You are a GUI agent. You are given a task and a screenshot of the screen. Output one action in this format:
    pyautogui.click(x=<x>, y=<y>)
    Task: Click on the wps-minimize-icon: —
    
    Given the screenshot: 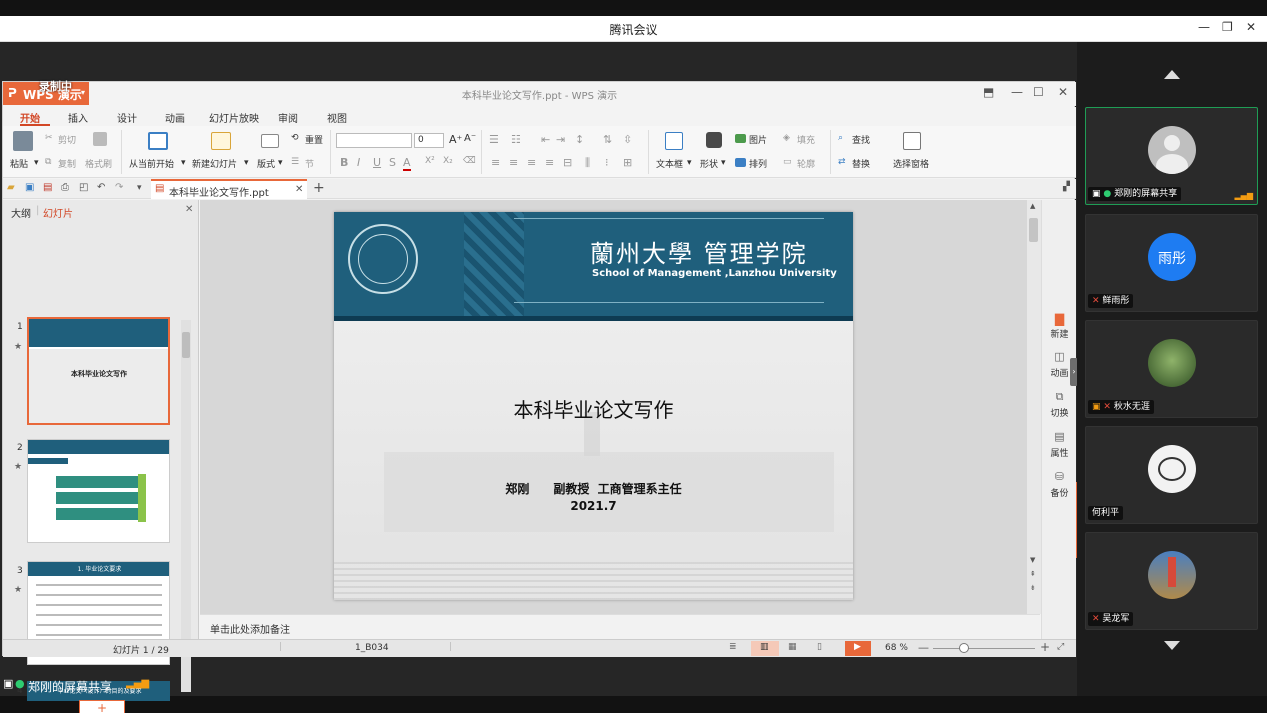 What is the action you would take?
    pyautogui.click(x=1017, y=92)
    